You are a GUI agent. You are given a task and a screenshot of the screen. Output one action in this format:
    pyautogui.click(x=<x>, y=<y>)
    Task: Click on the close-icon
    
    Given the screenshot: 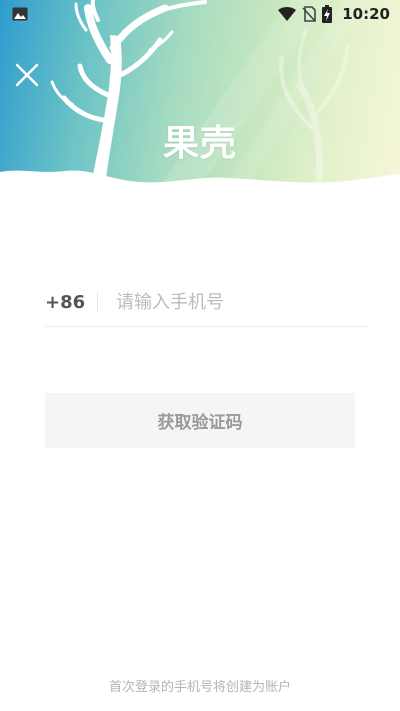 What is the action you would take?
    pyautogui.click(x=27, y=75)
    